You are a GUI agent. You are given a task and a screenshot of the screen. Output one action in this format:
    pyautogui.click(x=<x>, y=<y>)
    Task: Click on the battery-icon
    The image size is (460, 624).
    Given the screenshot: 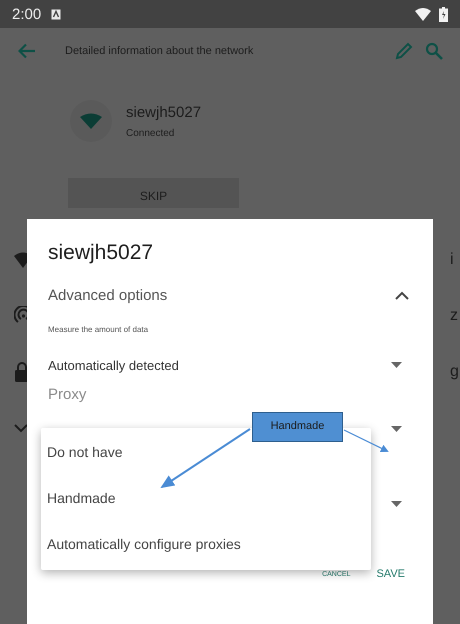 What is the action you would take?
    pyautogui.click(x=443, y=14)
    